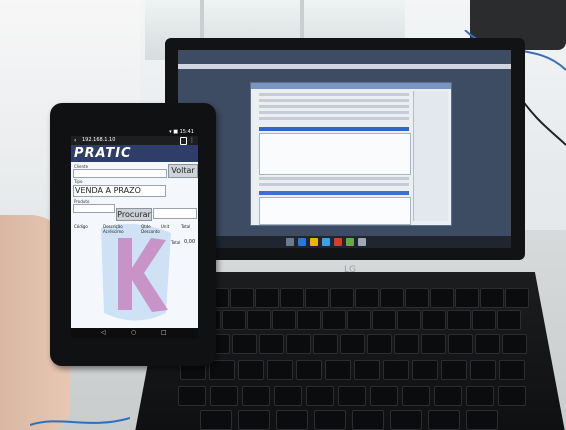 The width and height of the screenshot is (566, 430). Describe the element at coordinates (103, 153) in the screenshot. I see `pratic-logo: PRATIC` at that location.